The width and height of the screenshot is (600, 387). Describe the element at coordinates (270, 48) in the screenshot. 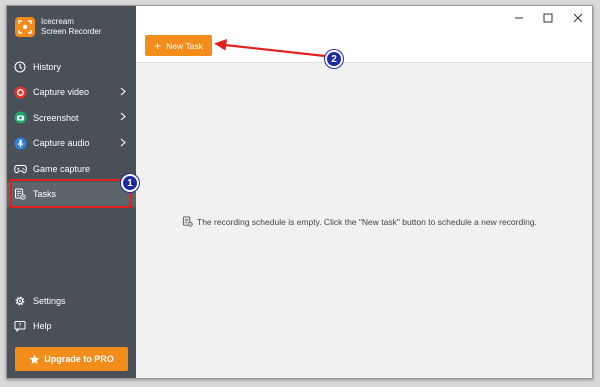

I see `annotation-arrow` at that location.